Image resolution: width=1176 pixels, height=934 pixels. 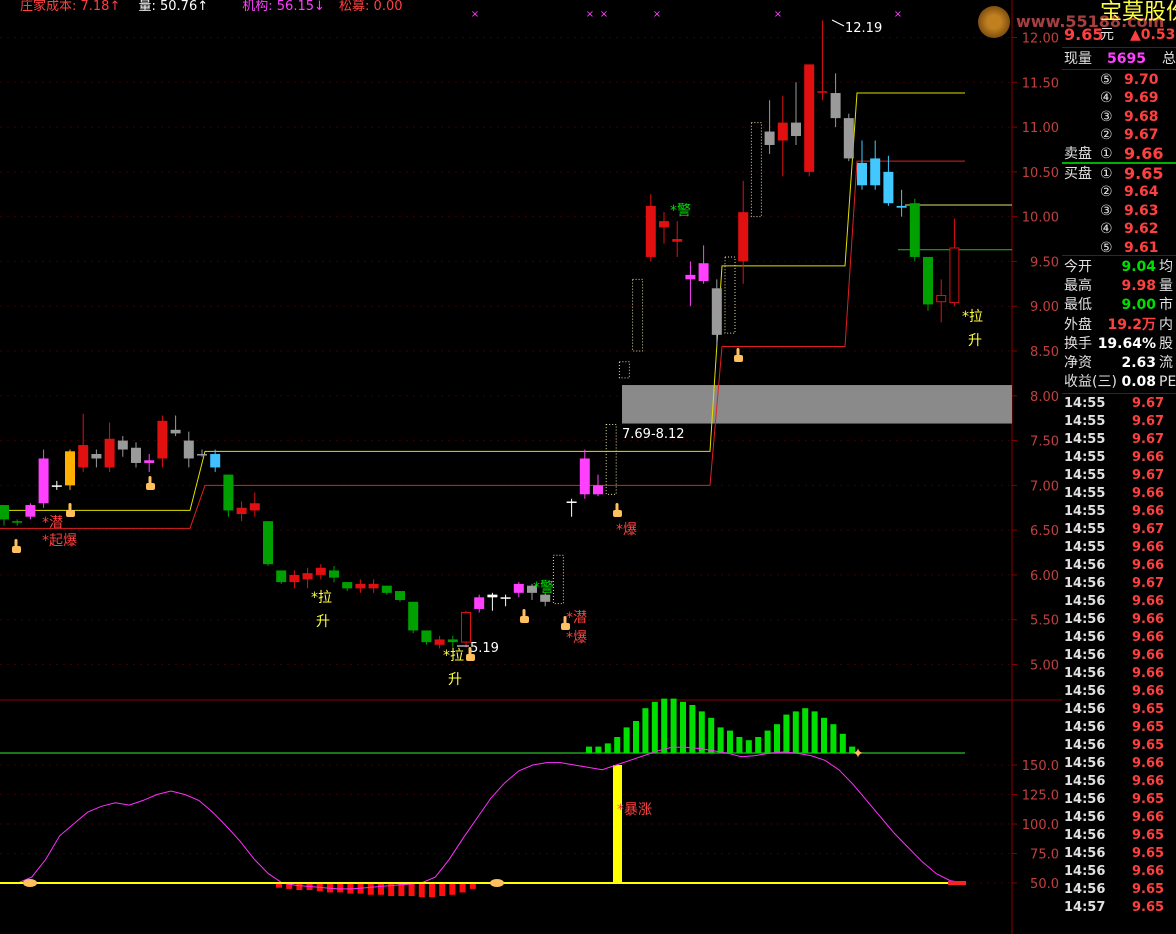 I want to click on tick-row: 14:55 9.66, so click(x=1119, y=494).